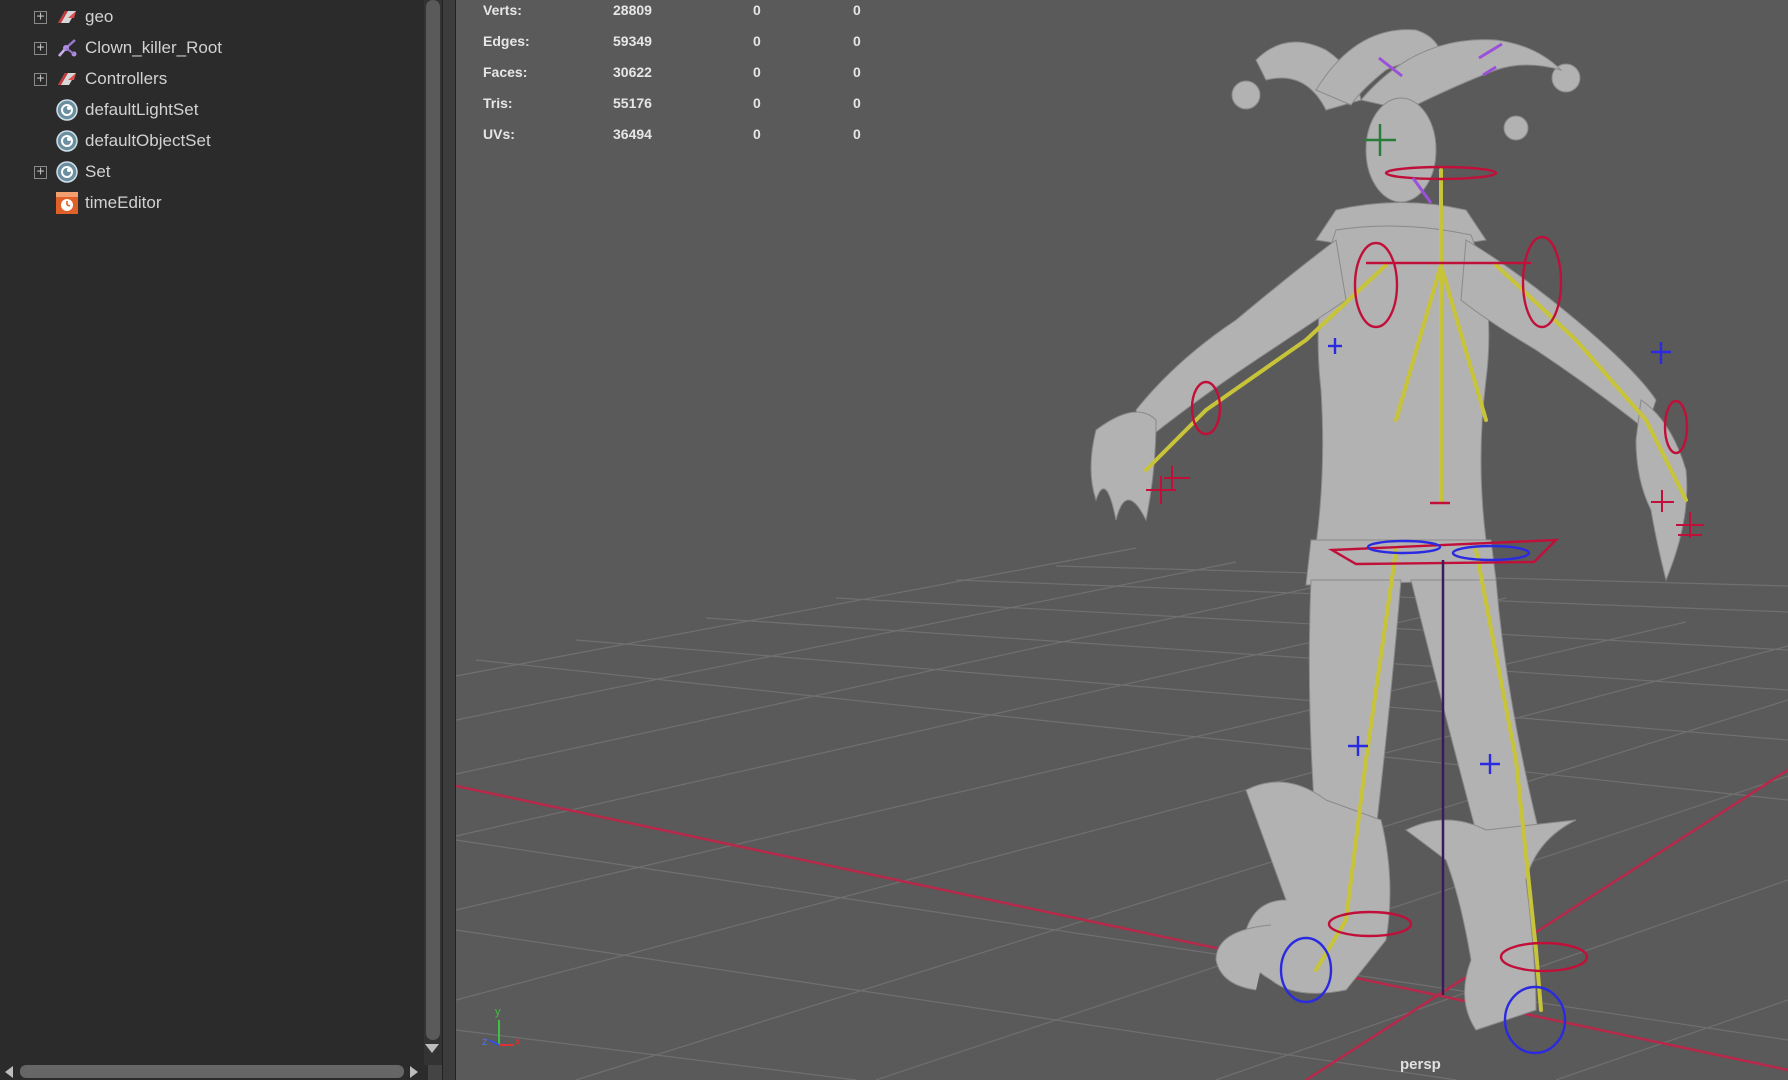  What do you see at coordinates (154, 47) in the screenshot?
I see `outliner-item-label: Clown_killer_Root` at bounding box center [154, 47].